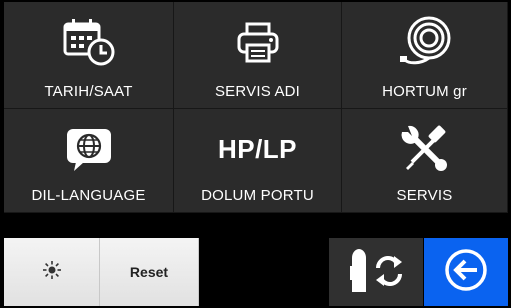 The image size is (511, 308). I want to click on tile-service-name: SERVIS ADI, so click(258, 55).